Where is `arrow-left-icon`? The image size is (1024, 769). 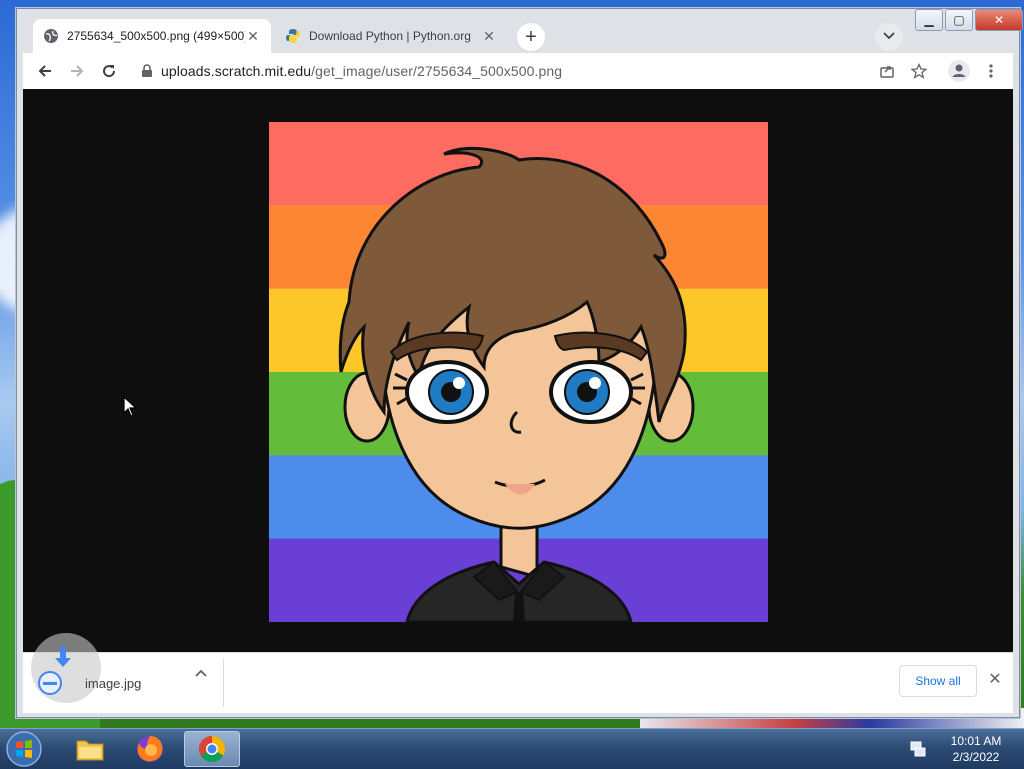
arrow-left-icon is located at coordinates (44, 71).